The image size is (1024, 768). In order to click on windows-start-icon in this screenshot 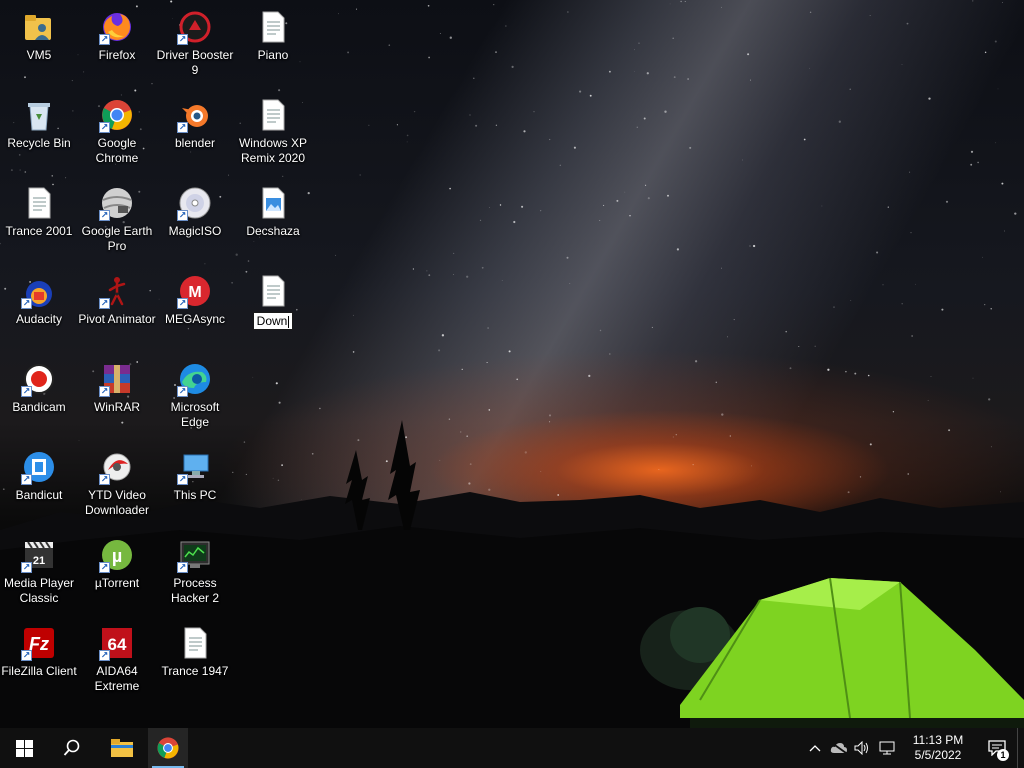, I will do `click(24, 748)`.